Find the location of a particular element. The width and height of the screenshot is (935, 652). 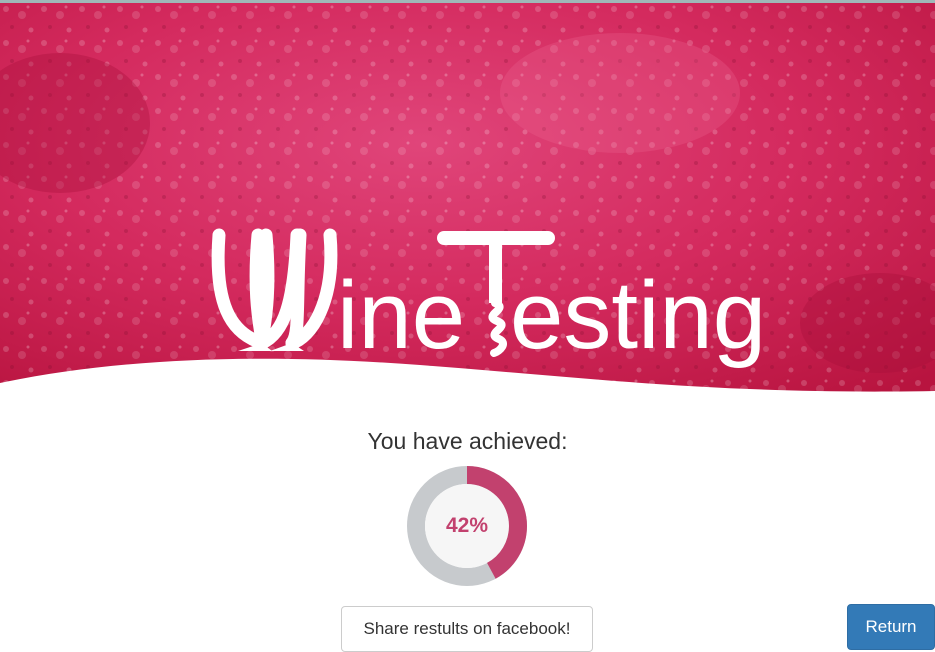

return-button: Return is located at coordinates (891, 627).